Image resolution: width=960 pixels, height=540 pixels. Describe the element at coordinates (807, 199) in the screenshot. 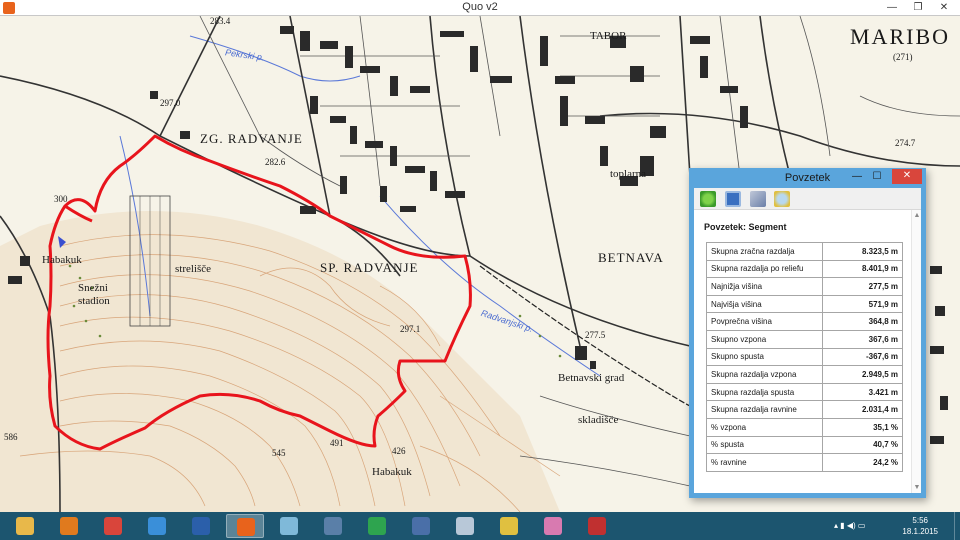

I see `dialog-toolbar` at that location.